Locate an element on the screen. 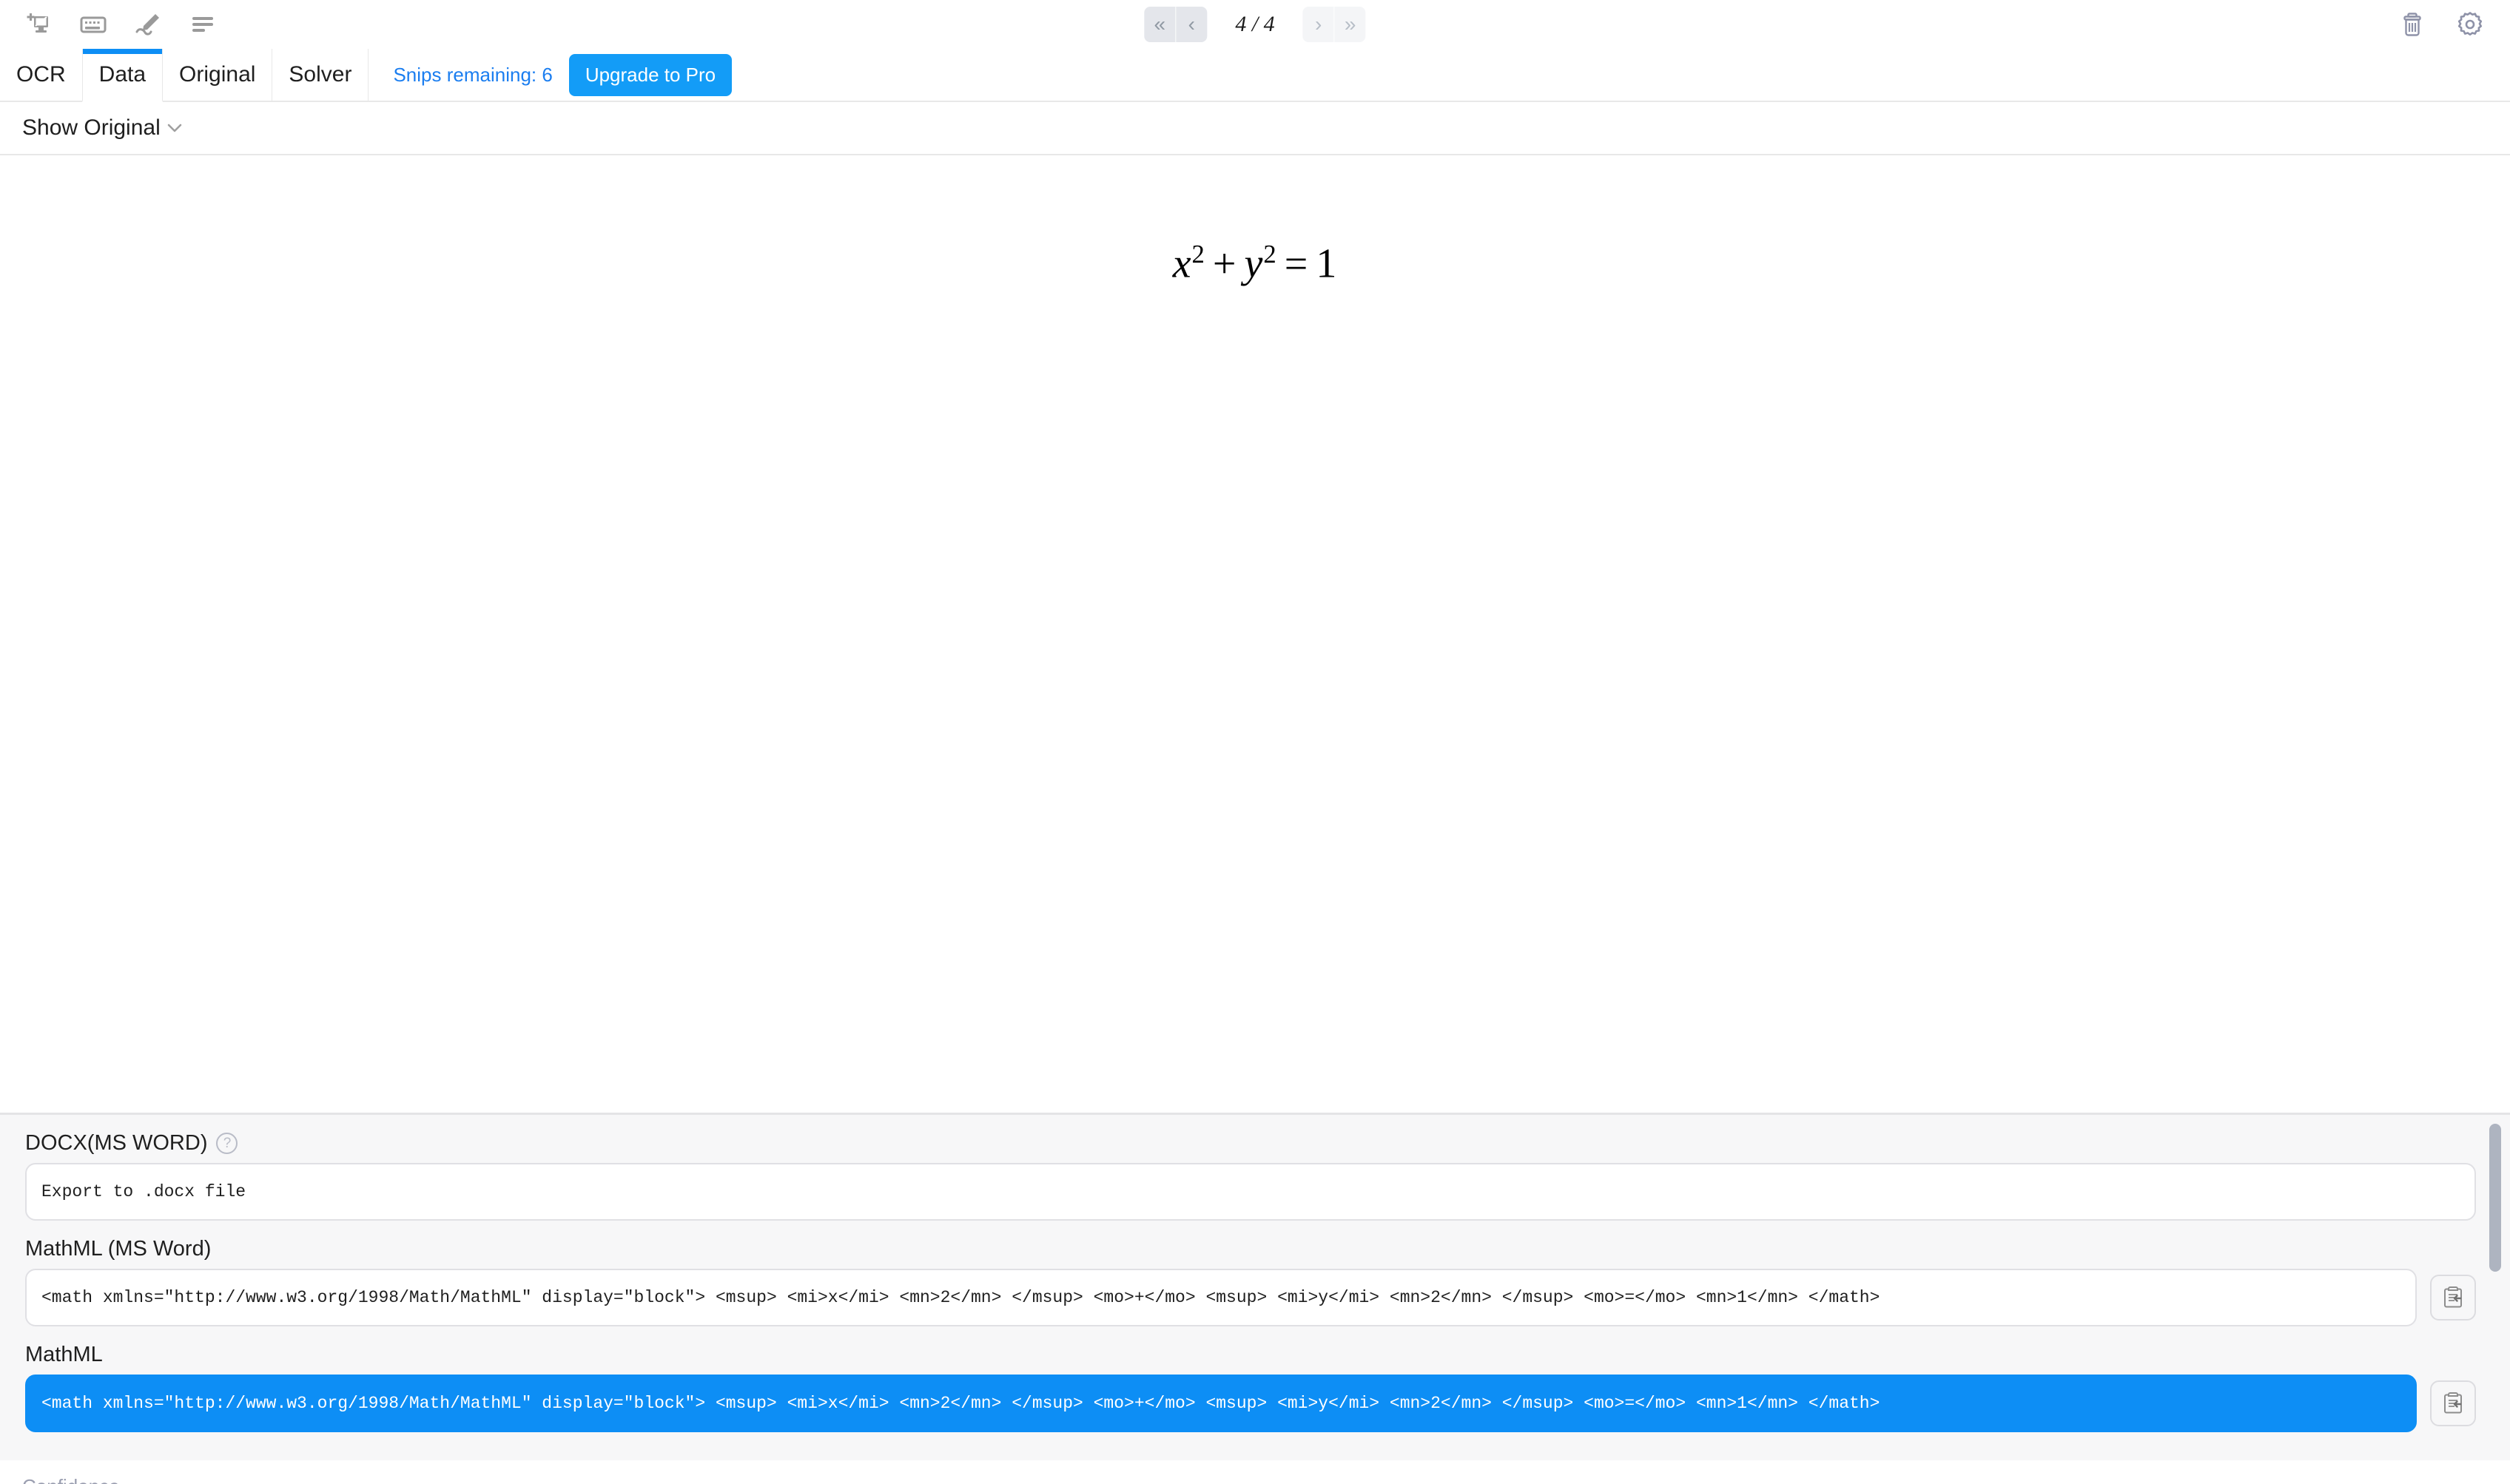  last-page-button: » is located at coordinates (1351, 24).